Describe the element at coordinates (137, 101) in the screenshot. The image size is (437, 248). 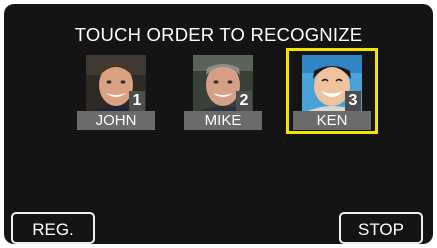
I see `order-number: 1` at that location.